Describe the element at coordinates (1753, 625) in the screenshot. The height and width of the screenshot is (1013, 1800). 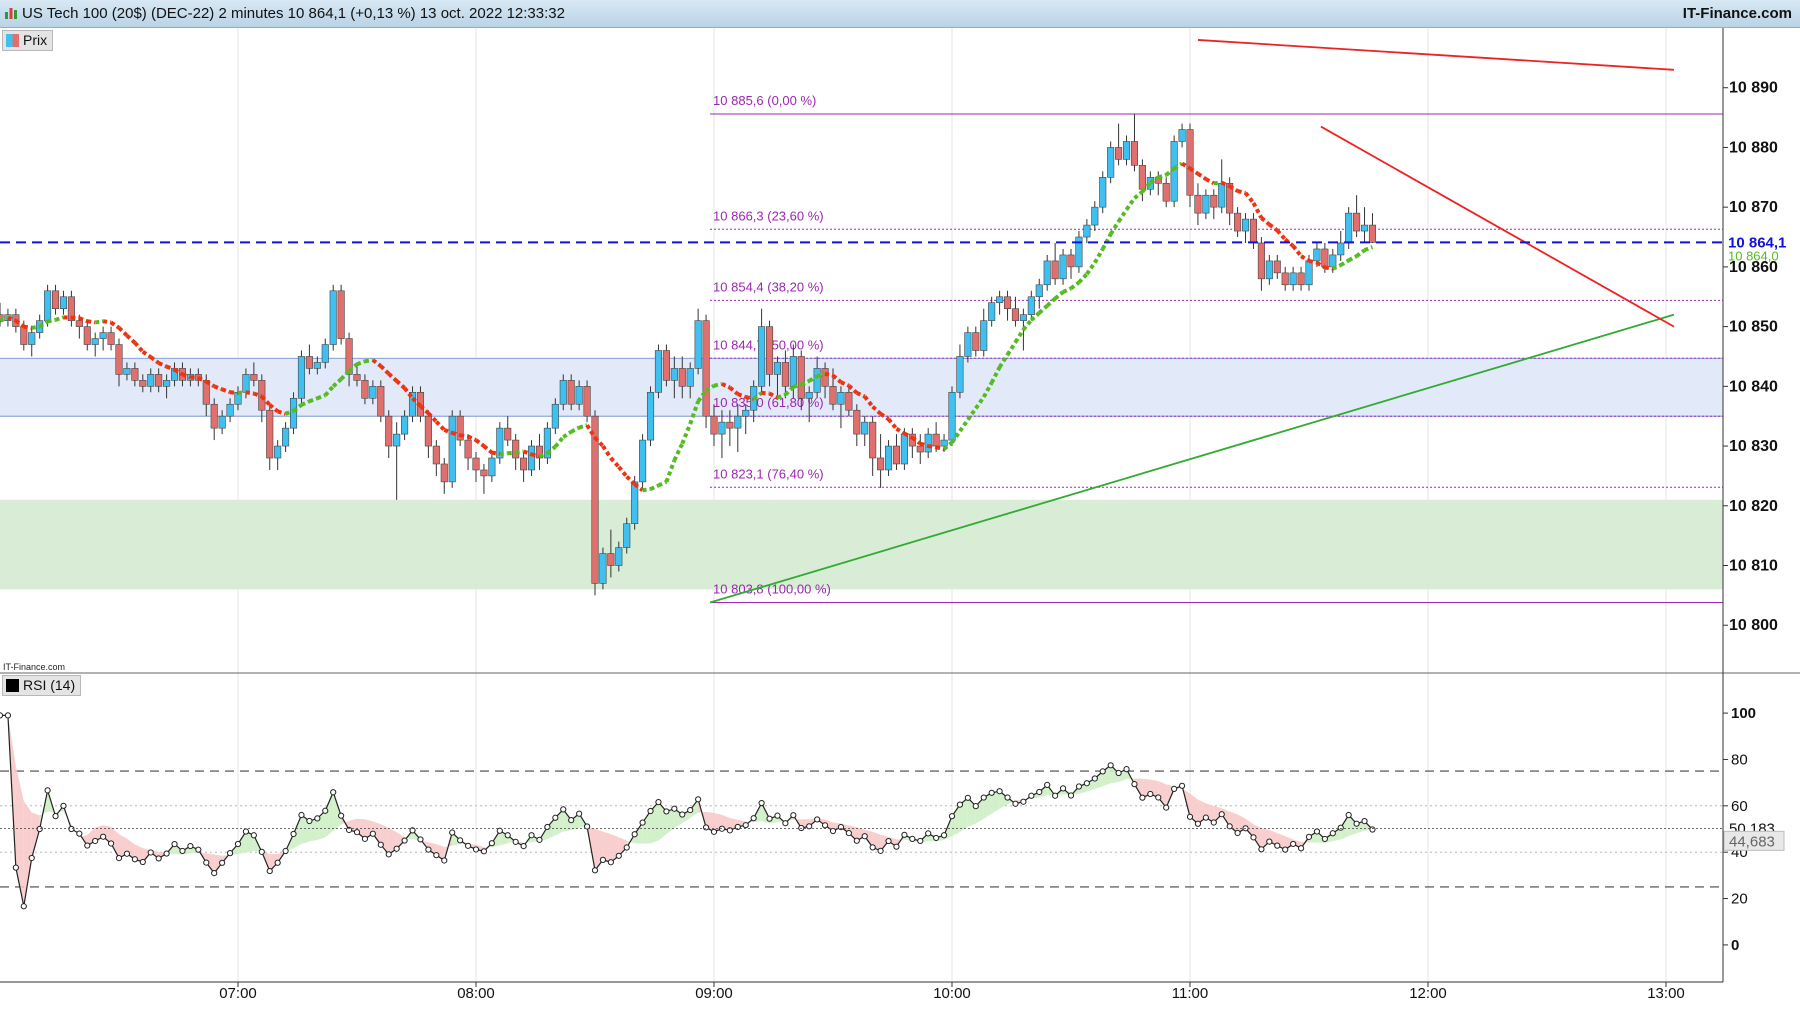
I see `price-tick-label: 10 800` at that location.